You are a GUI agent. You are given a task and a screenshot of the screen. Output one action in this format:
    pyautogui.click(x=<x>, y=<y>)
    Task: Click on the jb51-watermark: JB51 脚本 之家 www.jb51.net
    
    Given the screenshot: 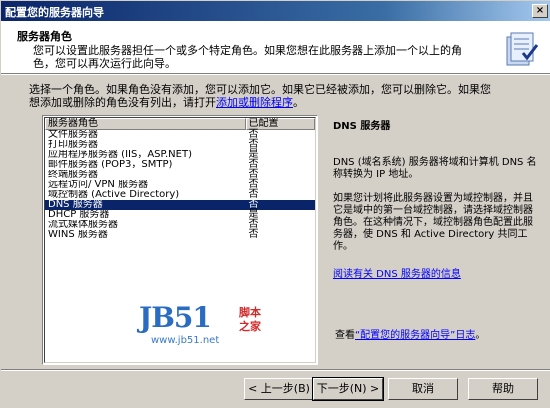 What is the action you would take?
    pyautogui.click(x=209, y=325)
    